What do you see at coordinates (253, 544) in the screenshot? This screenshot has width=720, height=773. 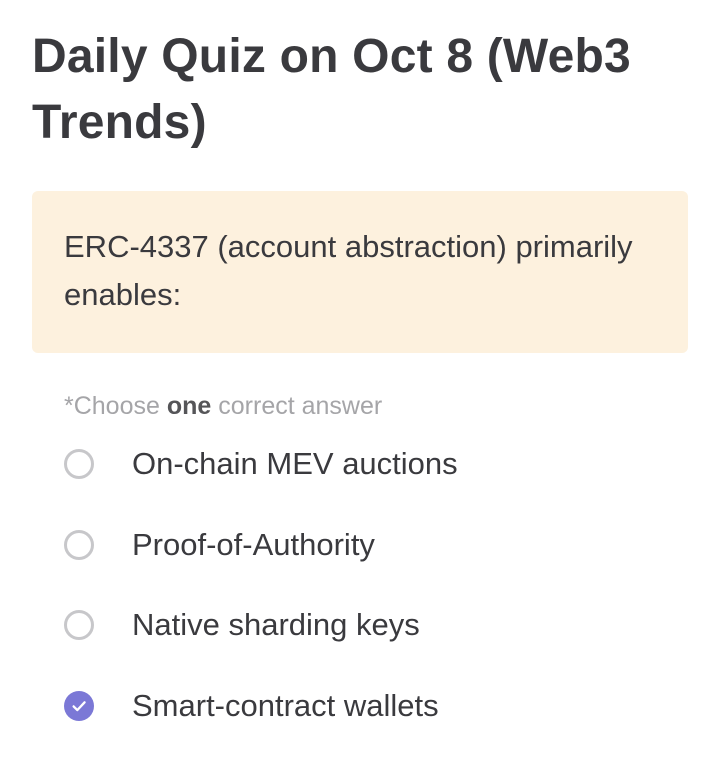 I see `answer-option-label: Proof-of-Authority` at bounding box center [253, 544].